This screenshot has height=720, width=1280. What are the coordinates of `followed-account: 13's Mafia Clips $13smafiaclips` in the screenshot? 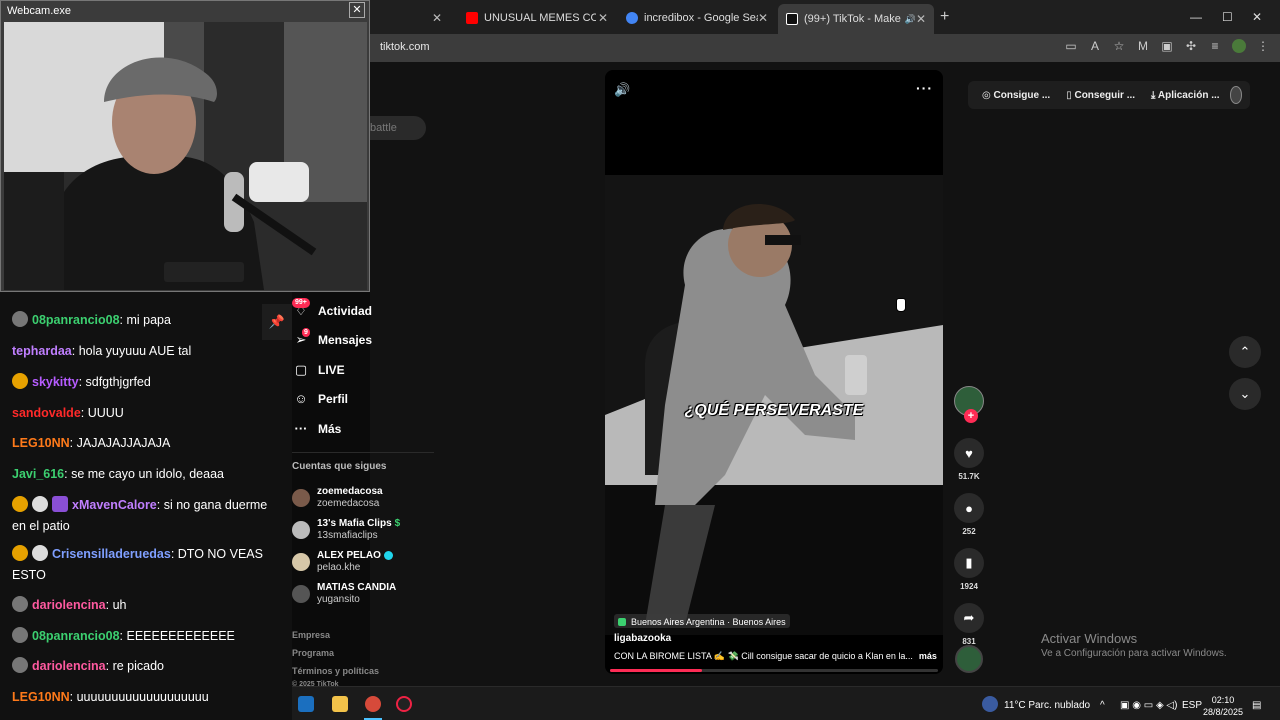 It's located at (363, 530).